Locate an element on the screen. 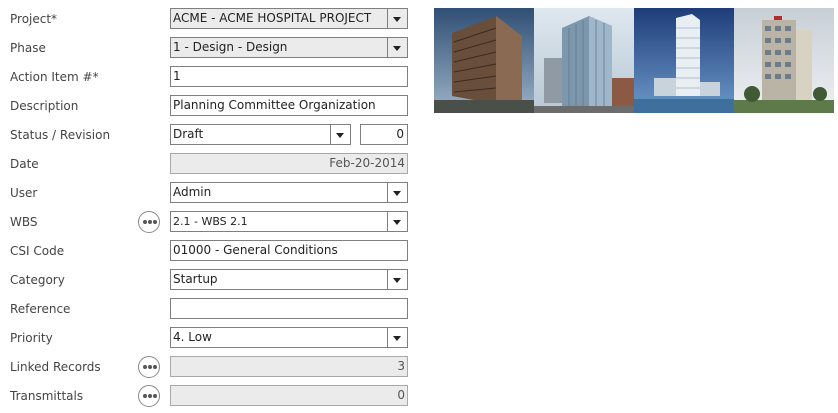 This screenshot has width=838, height=413. transmittals-value: 0 is located at coordinates (401, 395).